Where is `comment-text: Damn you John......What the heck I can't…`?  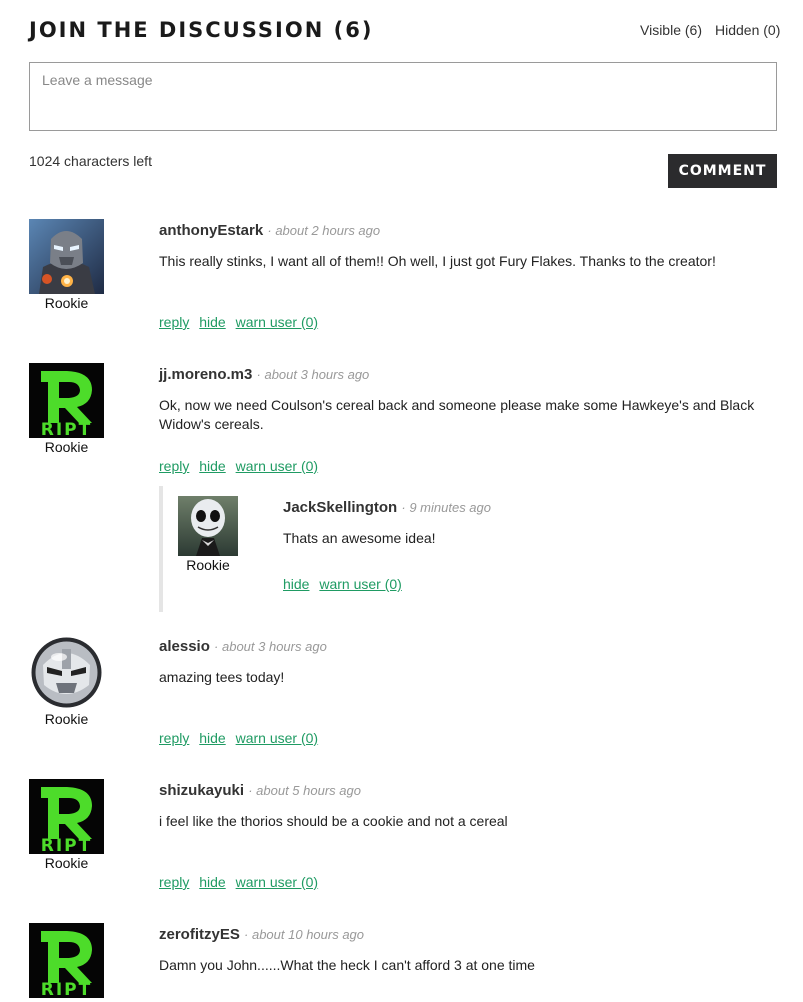 comment-text: Damn you John......What the heck I can't… is located at coordinates (347, 965).